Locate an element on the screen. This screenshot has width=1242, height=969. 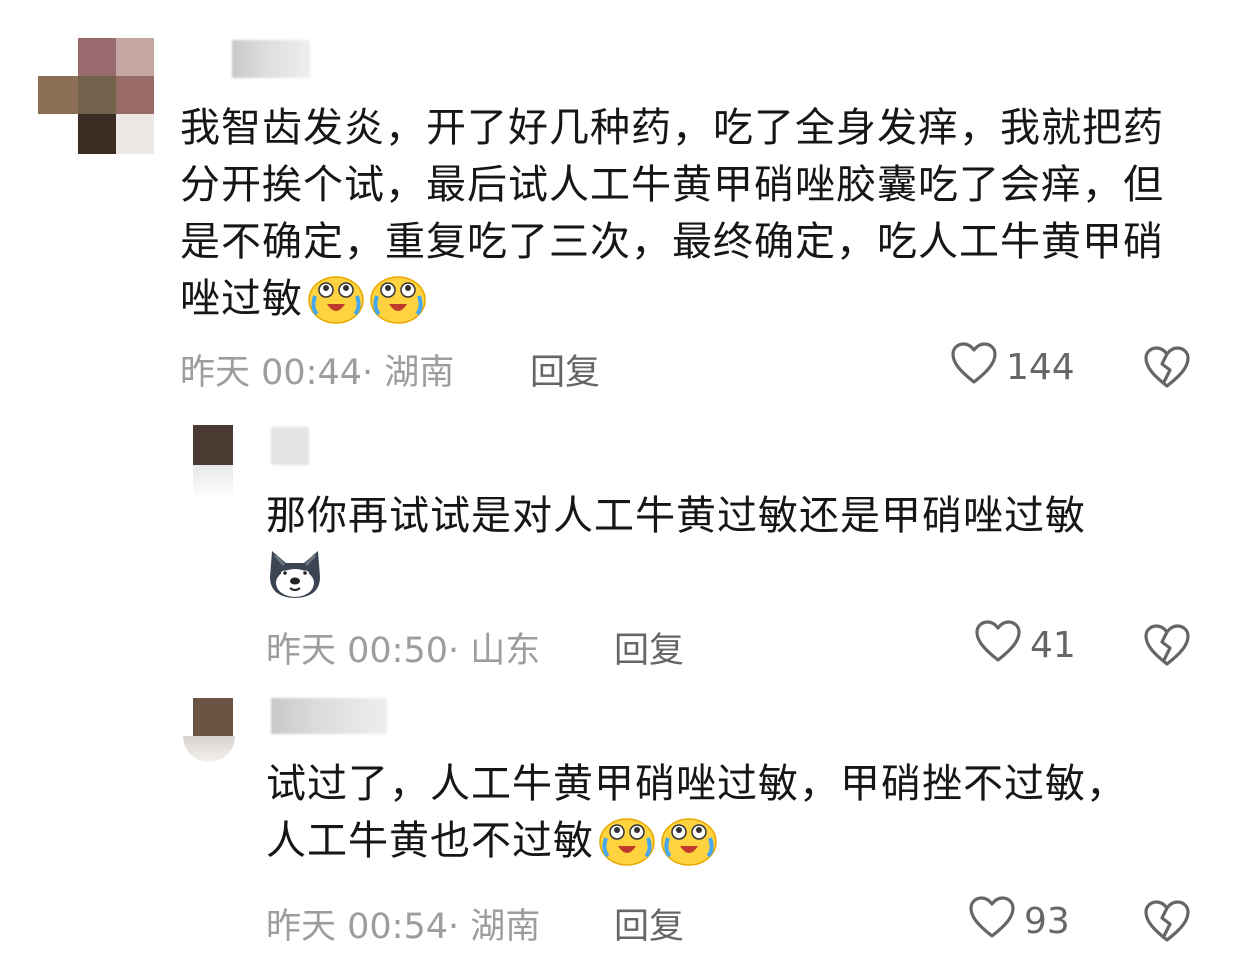
time-location: 昨天 00:54· 湖南 is located at coordinates (403, 927).